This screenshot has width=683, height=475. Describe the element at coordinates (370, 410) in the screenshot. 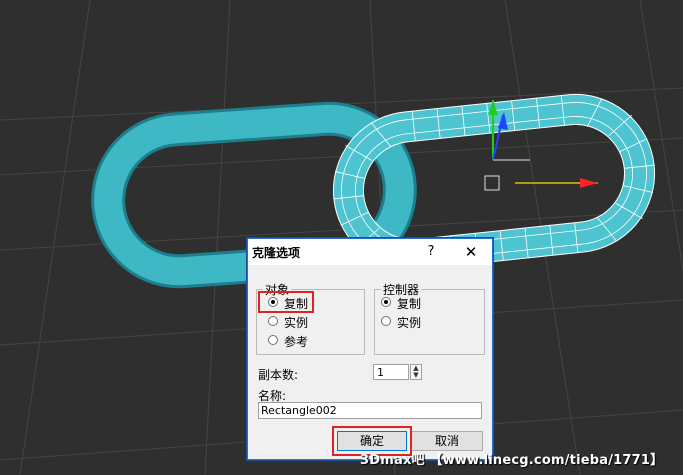

I see `name-field` at that location.